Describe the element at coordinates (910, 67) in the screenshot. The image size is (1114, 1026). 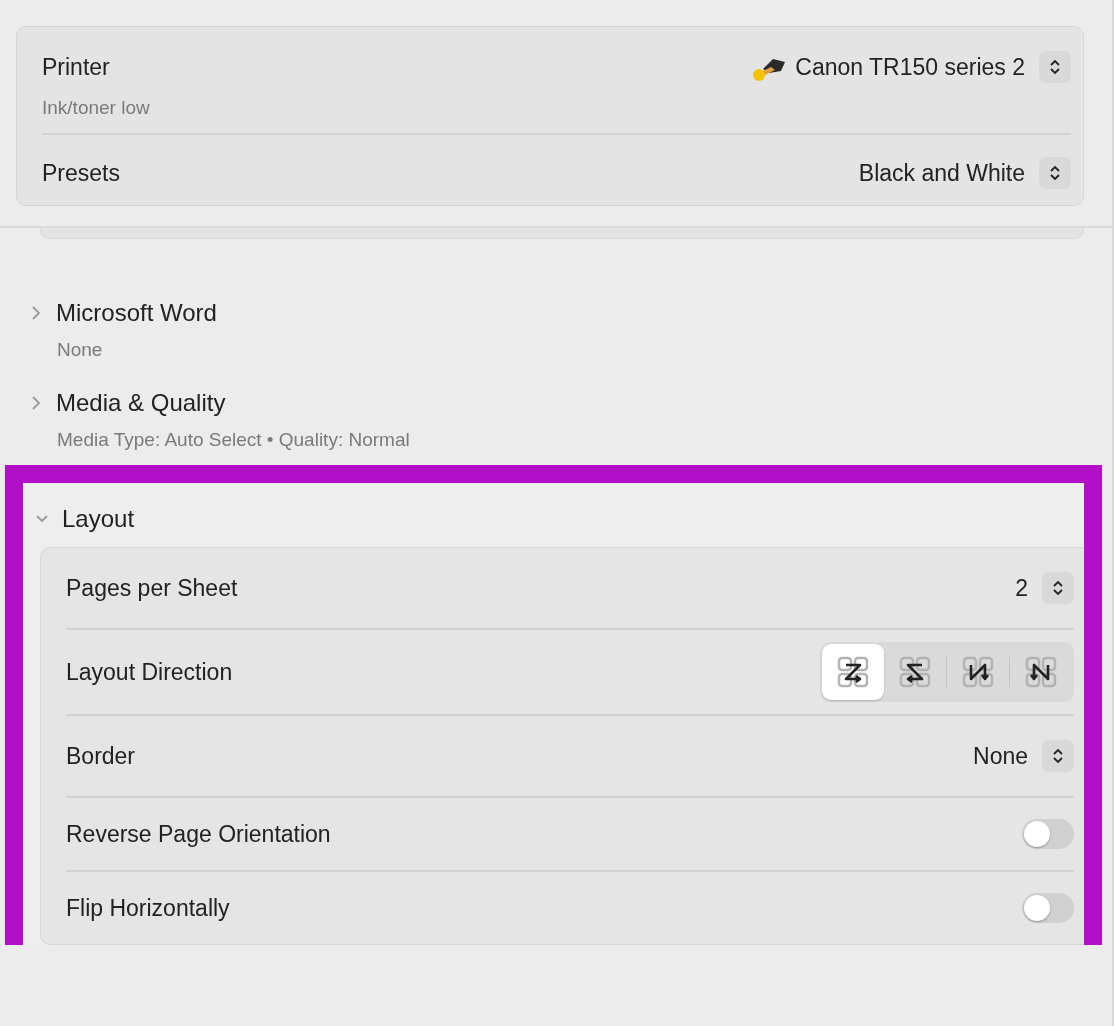
I see `popup-value: Canon TR150 series 2` at that location.